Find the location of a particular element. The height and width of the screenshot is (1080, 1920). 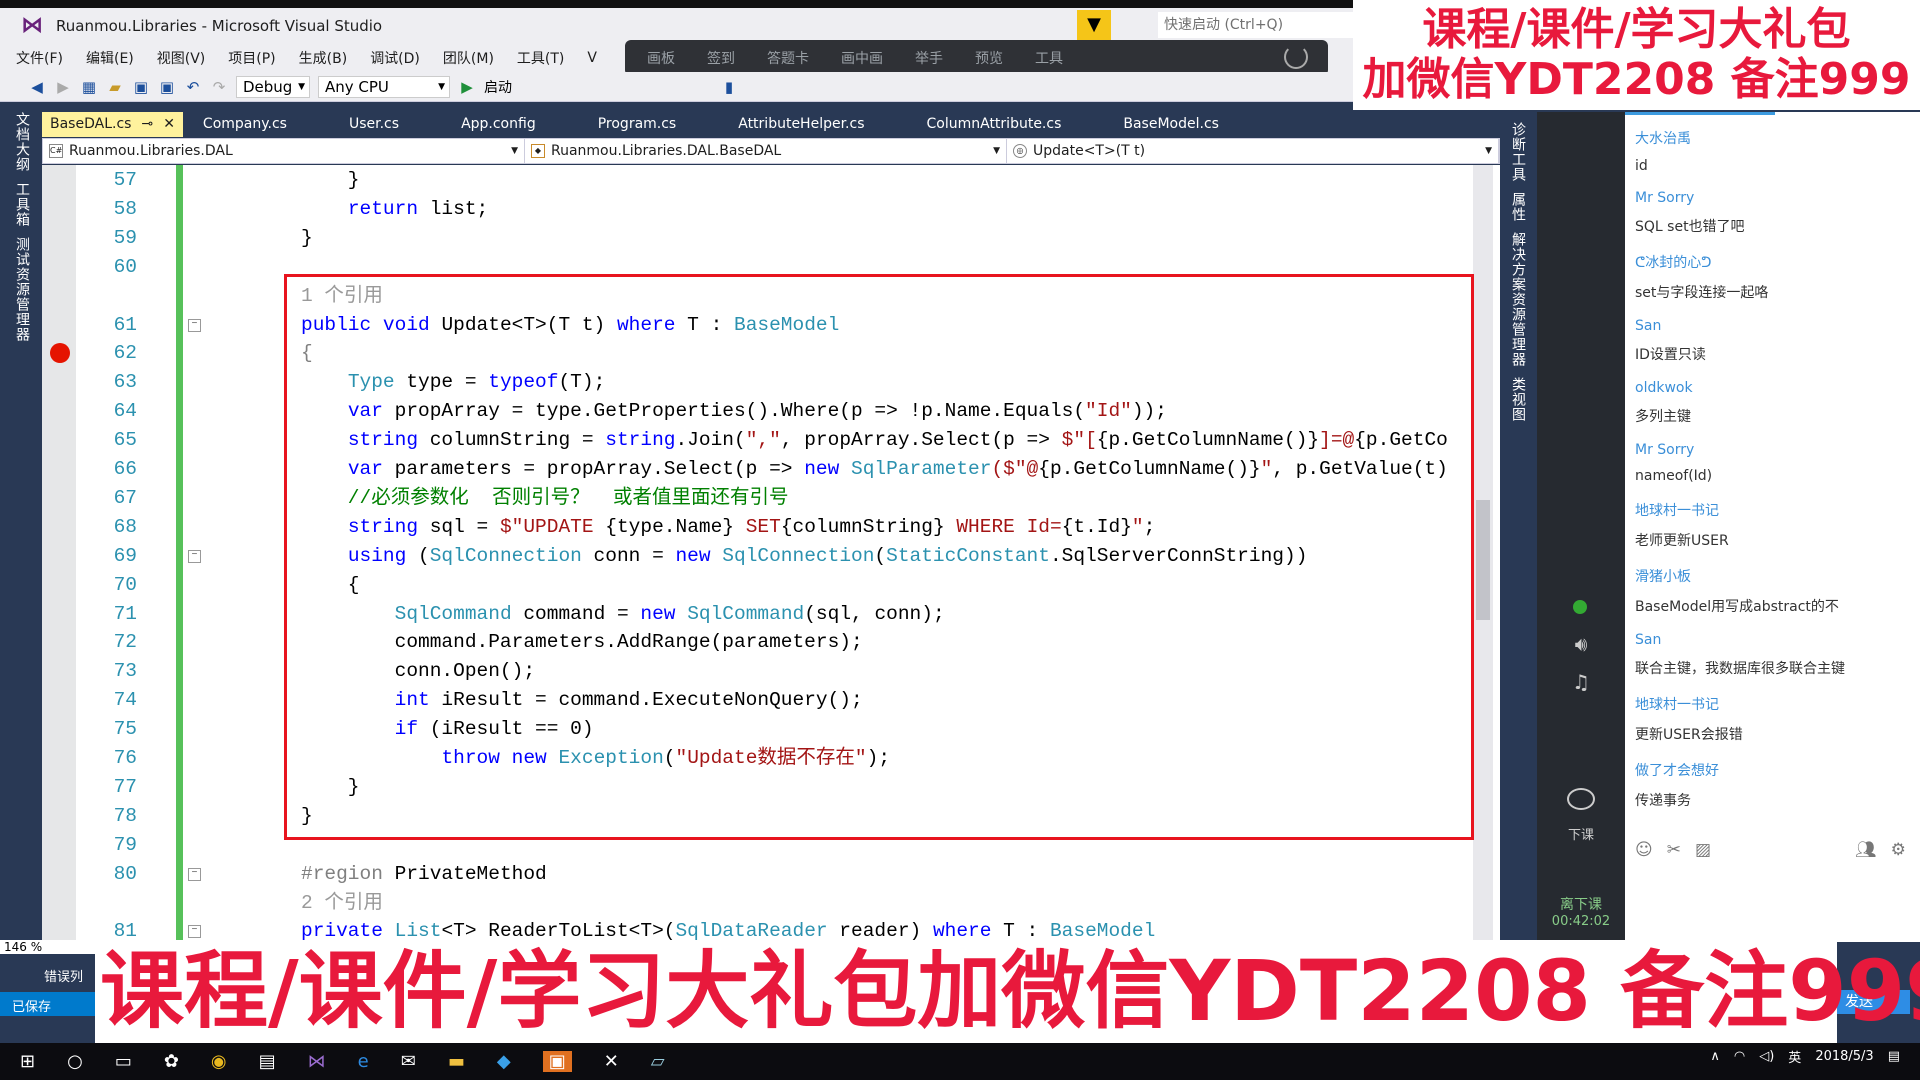

editor-scrollbar is located at coordinates (1483, 552).